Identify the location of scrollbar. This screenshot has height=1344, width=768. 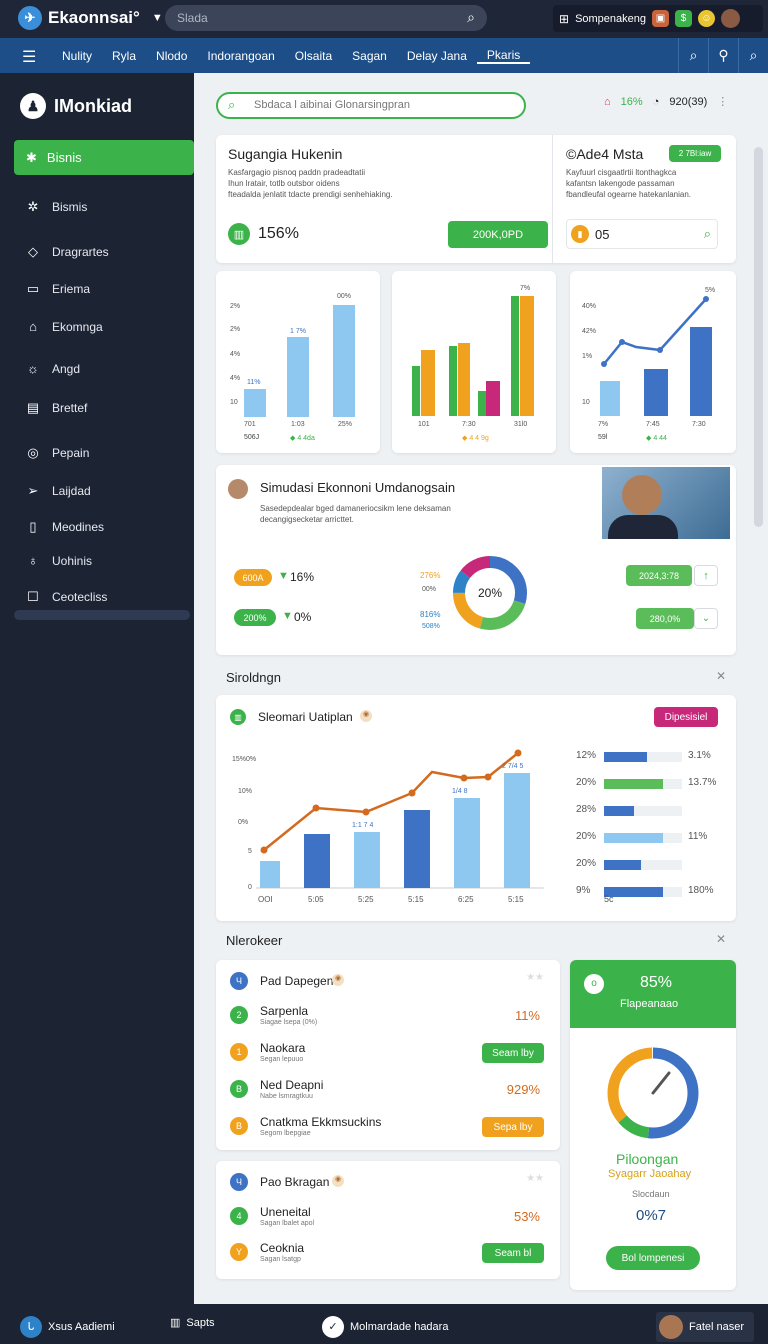
(758, 337).